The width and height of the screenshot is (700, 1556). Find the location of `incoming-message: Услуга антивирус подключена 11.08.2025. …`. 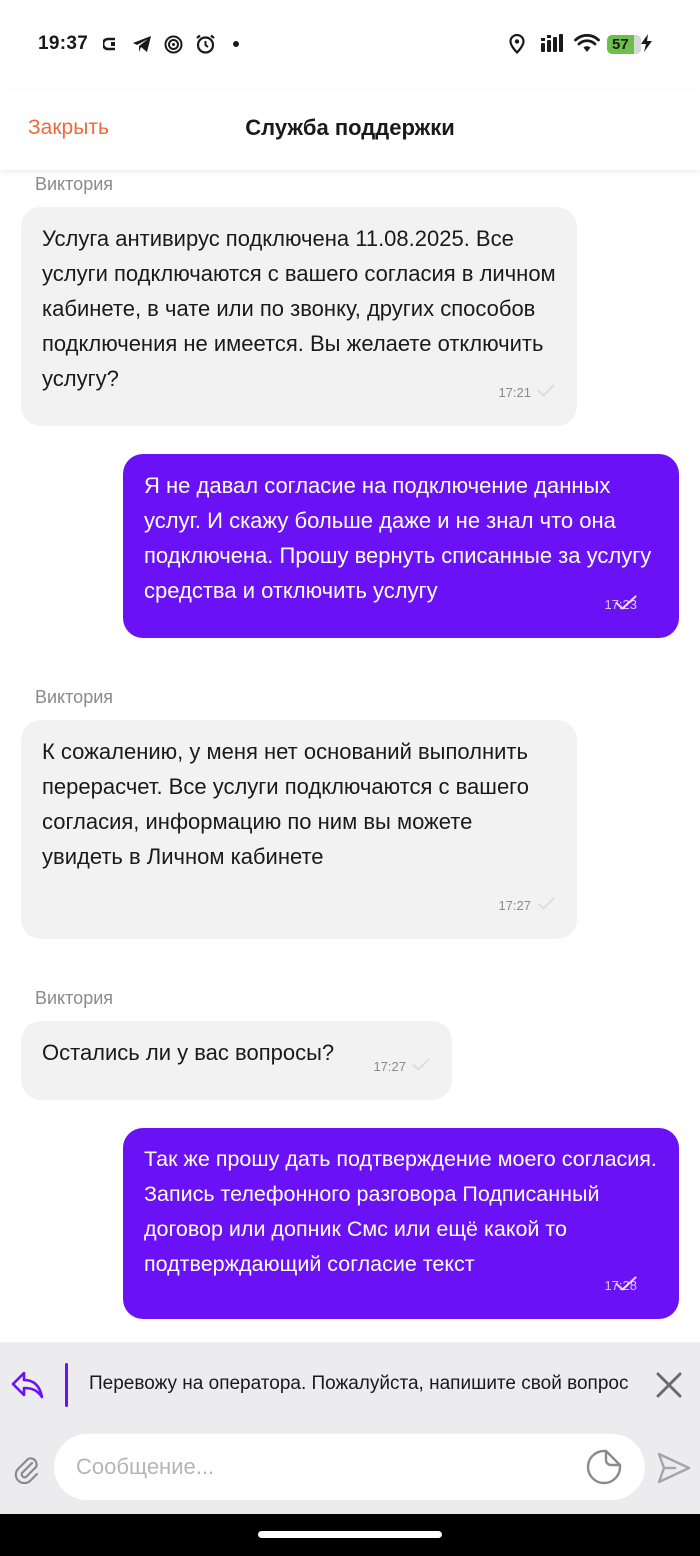

incoming-message: Услуга антивирус подключена 11.08.2025. … is located at coordinates (299, 316).